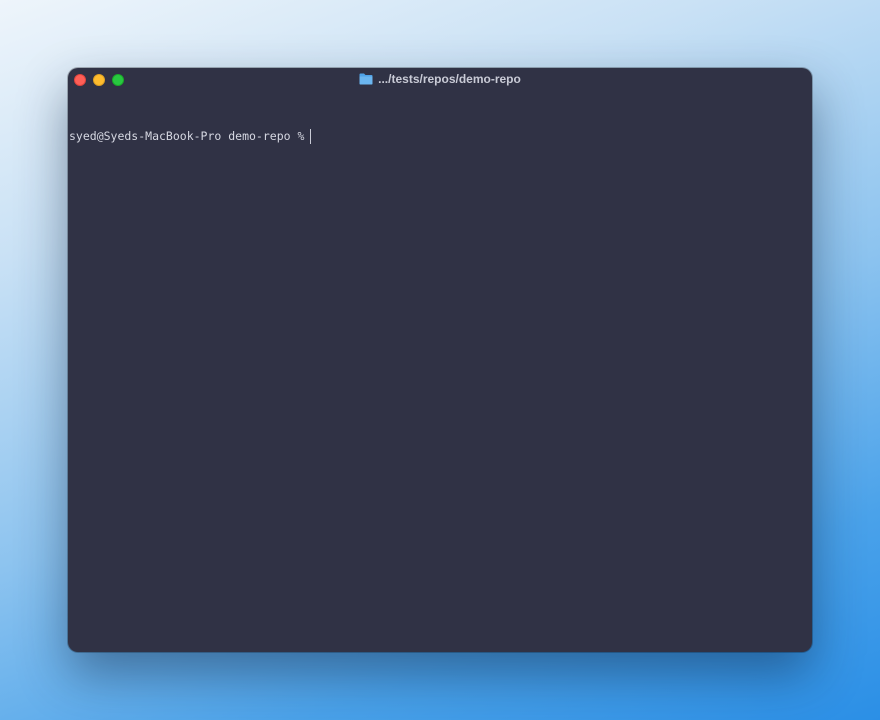  Describe the element at coordinates (449, 79) in the screenshot. I see `window-title-text: .../tests/repos/demo-repo` at that location.